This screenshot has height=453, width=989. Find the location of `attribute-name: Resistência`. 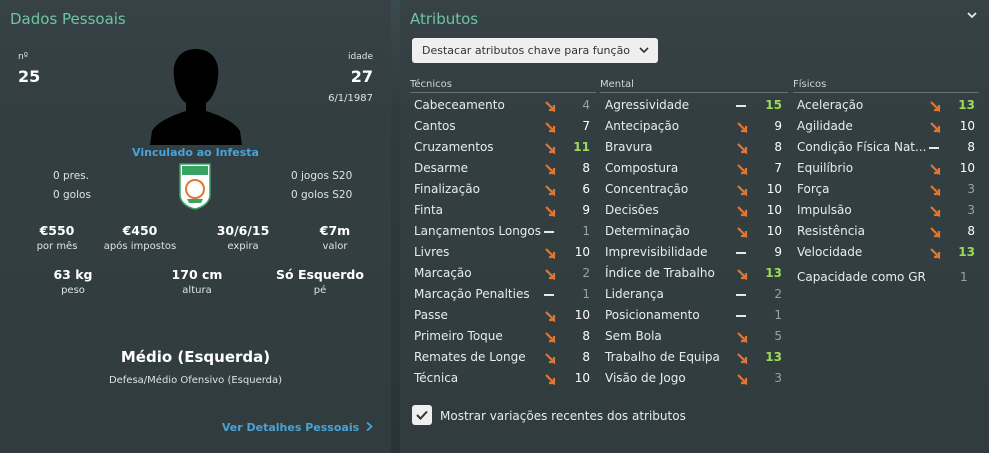

attribute-name: Resistência is located at coordinates (831, 231).